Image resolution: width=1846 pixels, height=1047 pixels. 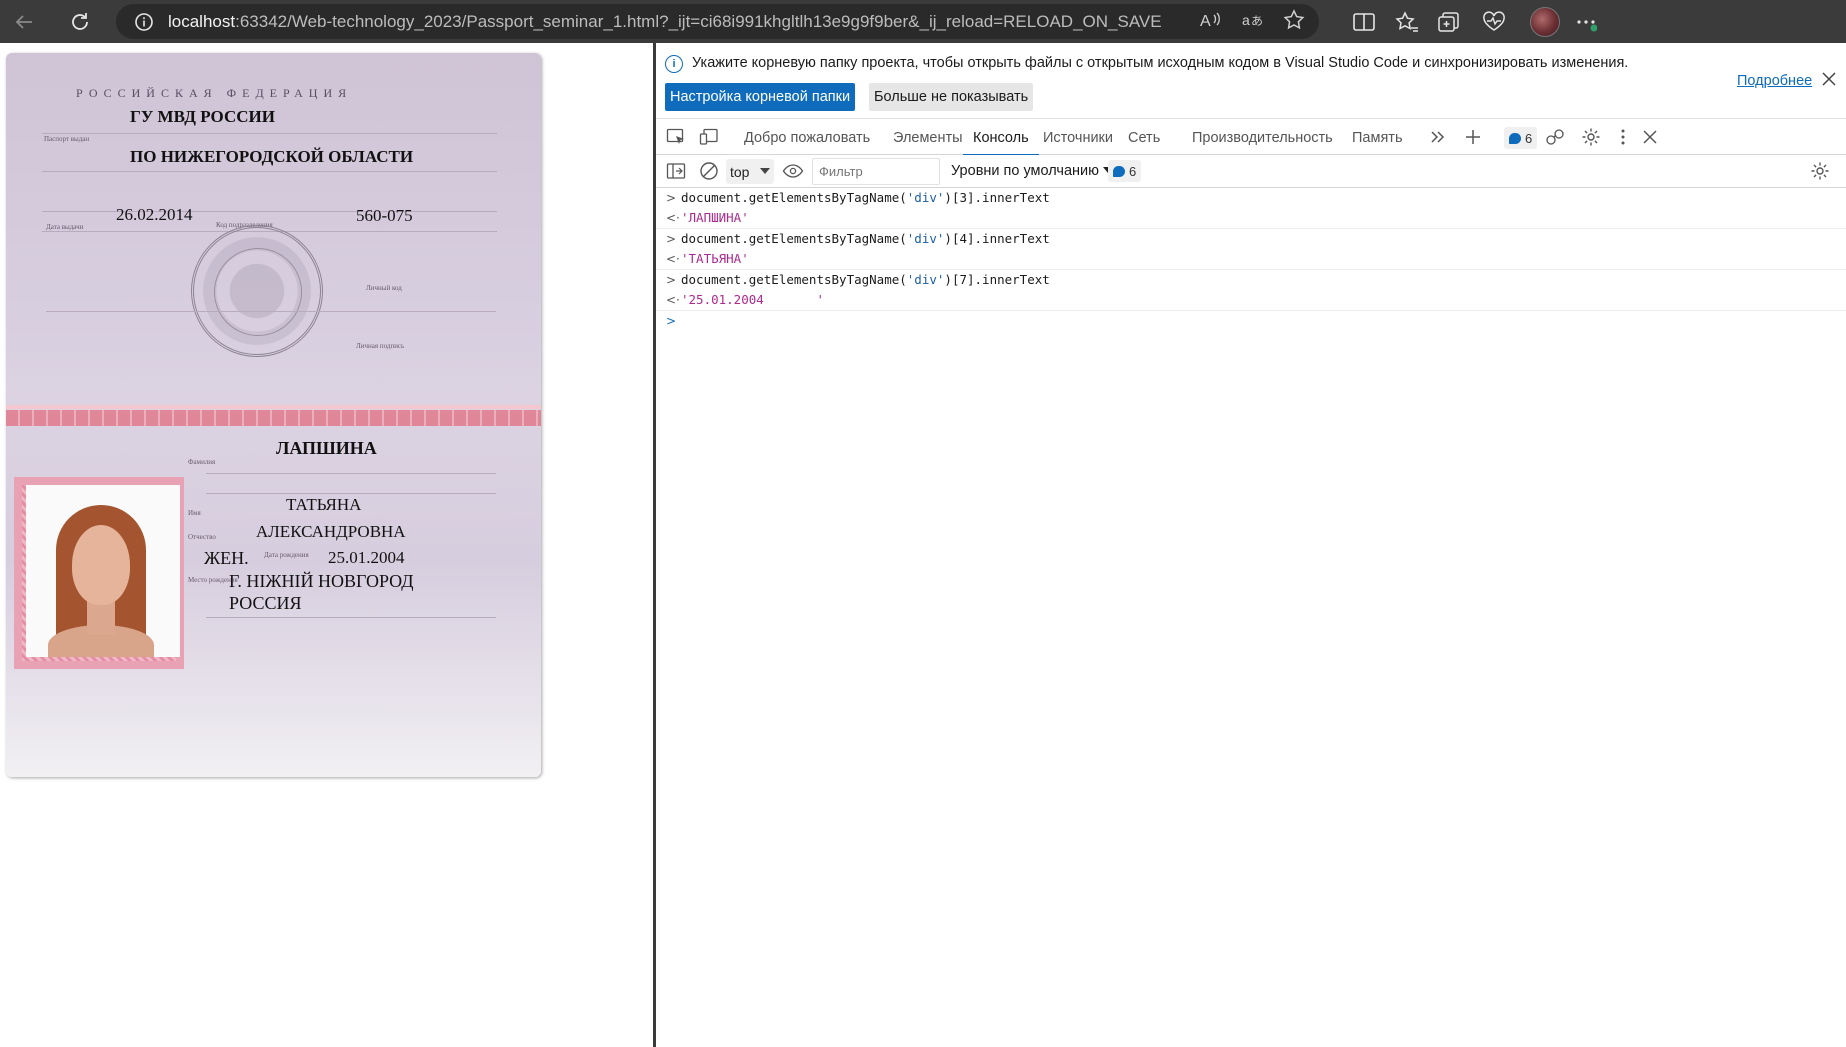 I want to click on issues-badge: 6, so click(x=1521, y=138).